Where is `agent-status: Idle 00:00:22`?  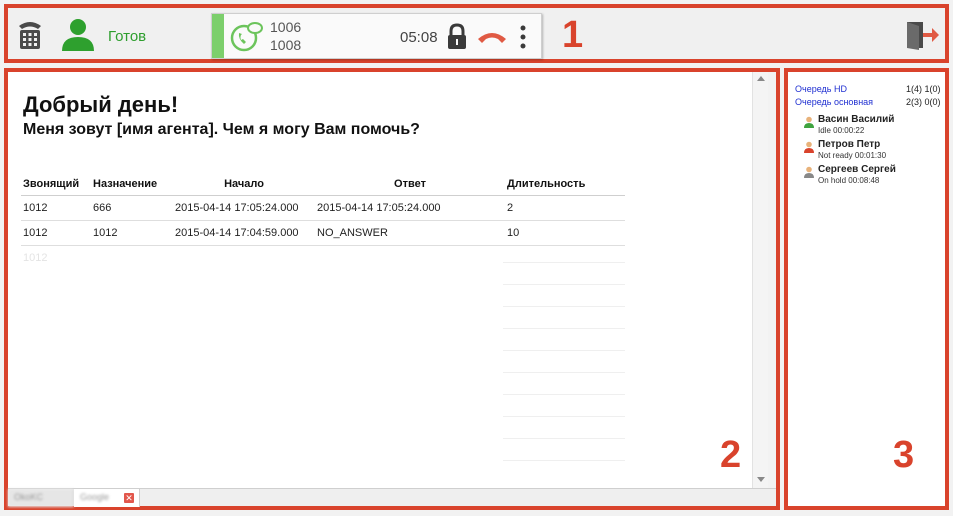
agent-status: Idle 00:00:22 is located at coordinates (841, 130).